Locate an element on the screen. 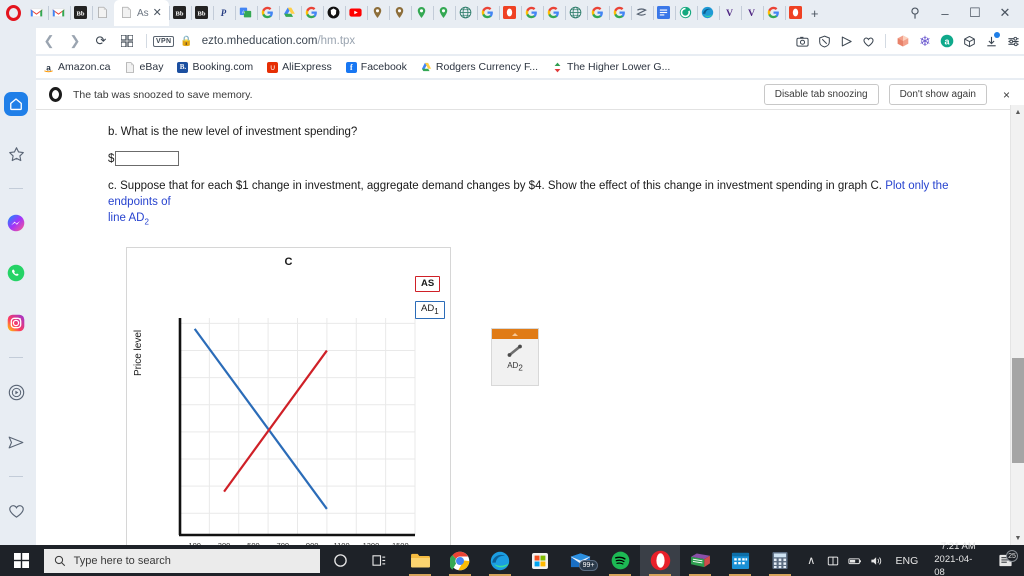  bookmark-facebook: f Facebook is located at coordinates (376, 67).